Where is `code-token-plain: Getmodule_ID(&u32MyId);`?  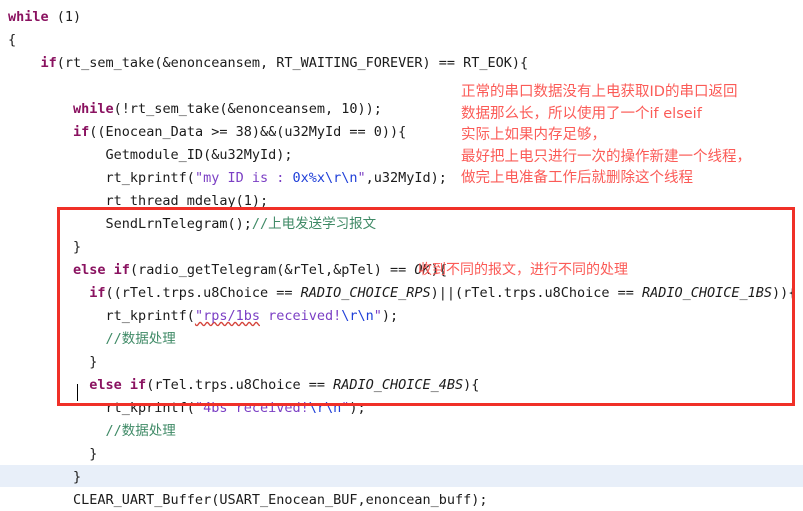 code-token-plain: Getmodule_ID(&u32MyId); is located at coordinates (150, 155).